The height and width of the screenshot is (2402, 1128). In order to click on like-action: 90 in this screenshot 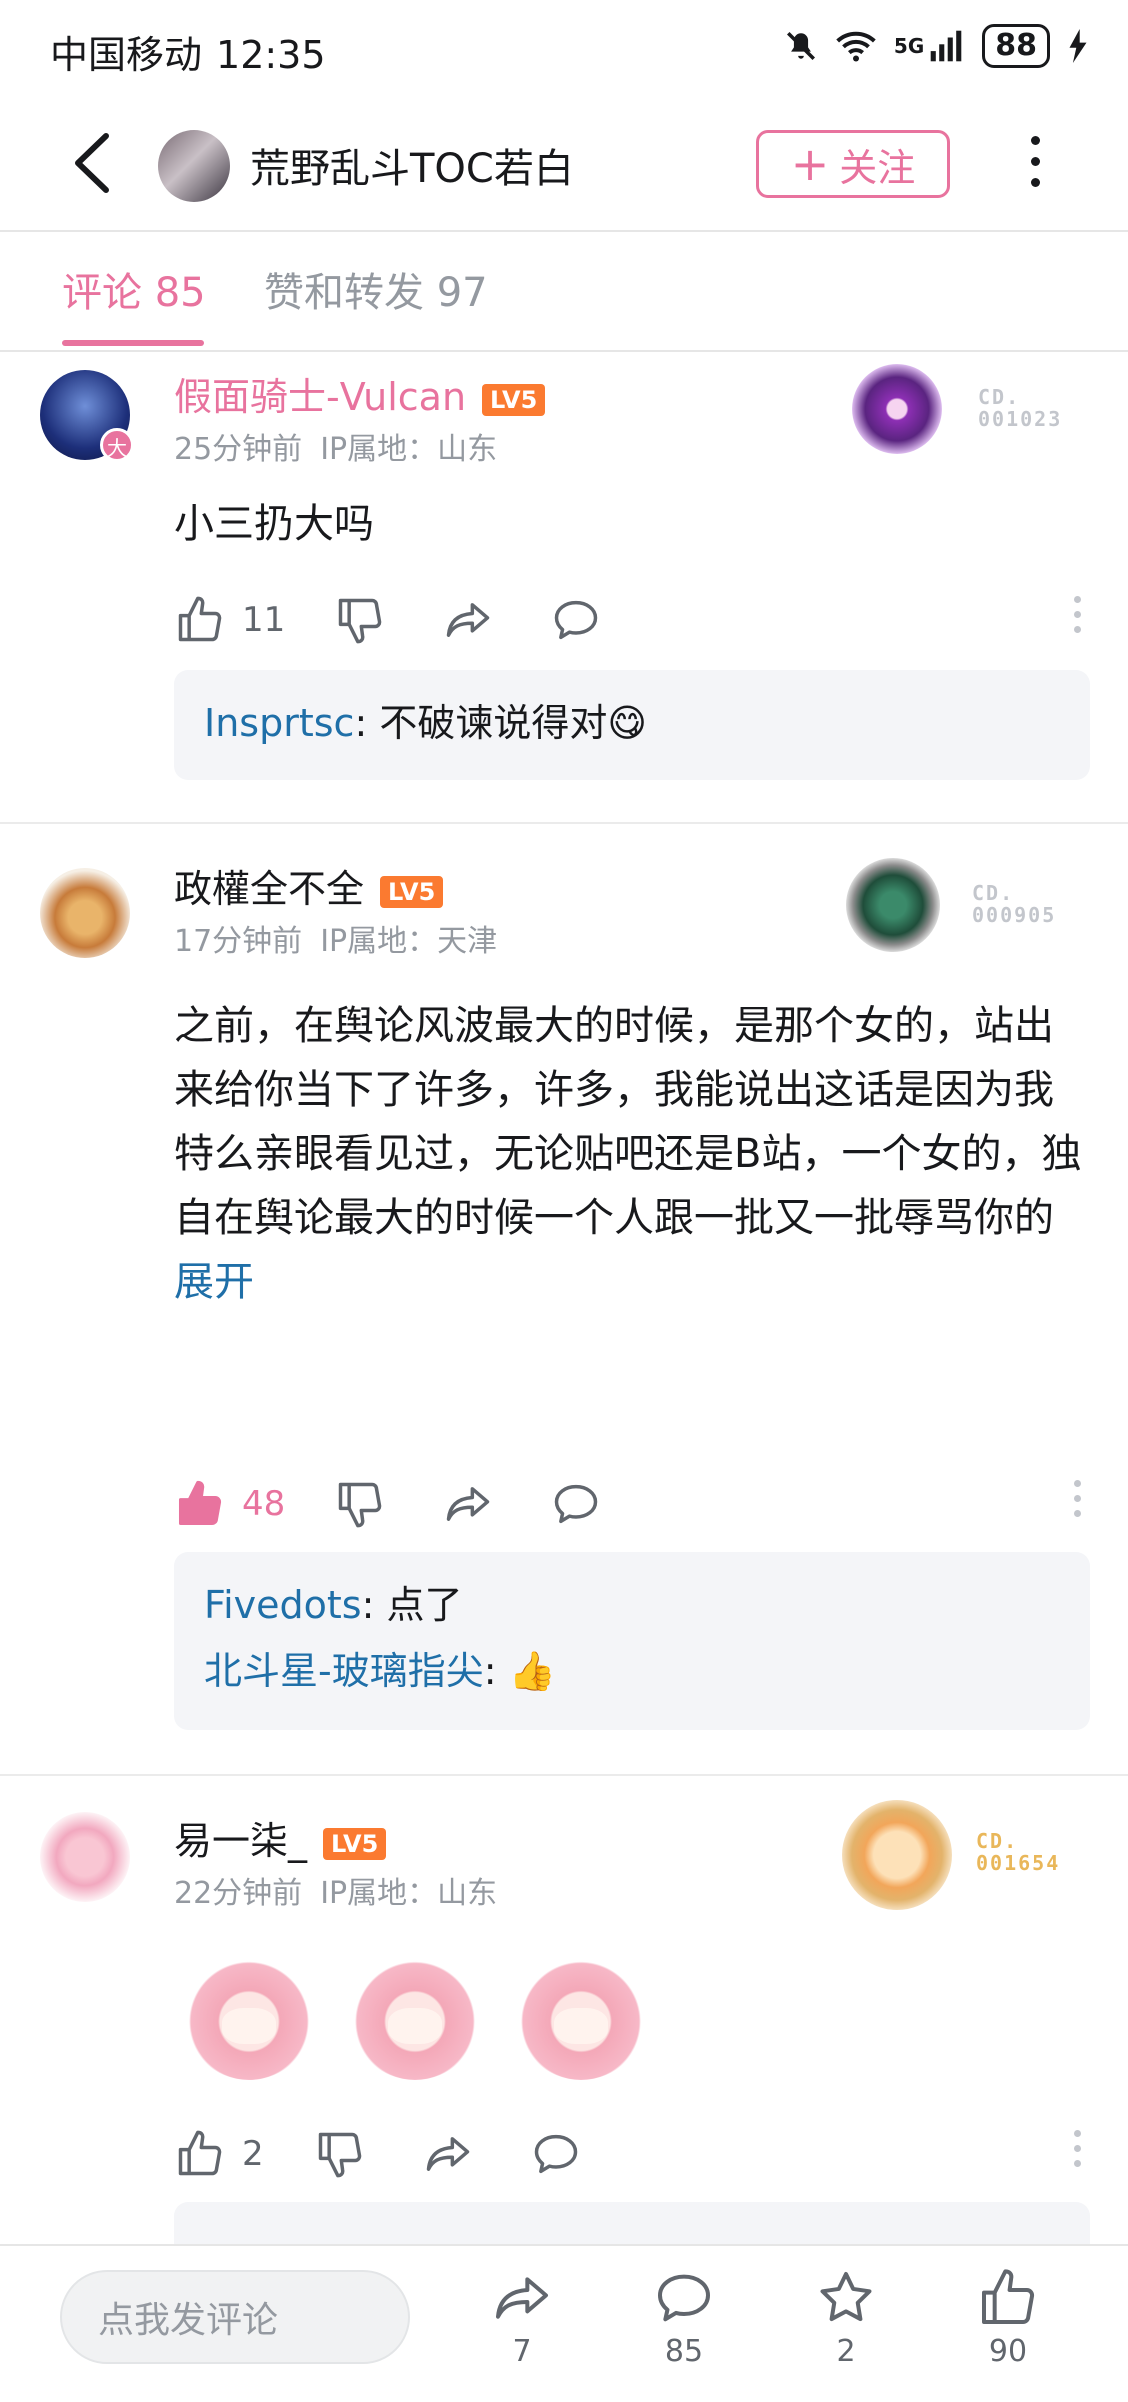, I will do `click(1008, 2317)`.